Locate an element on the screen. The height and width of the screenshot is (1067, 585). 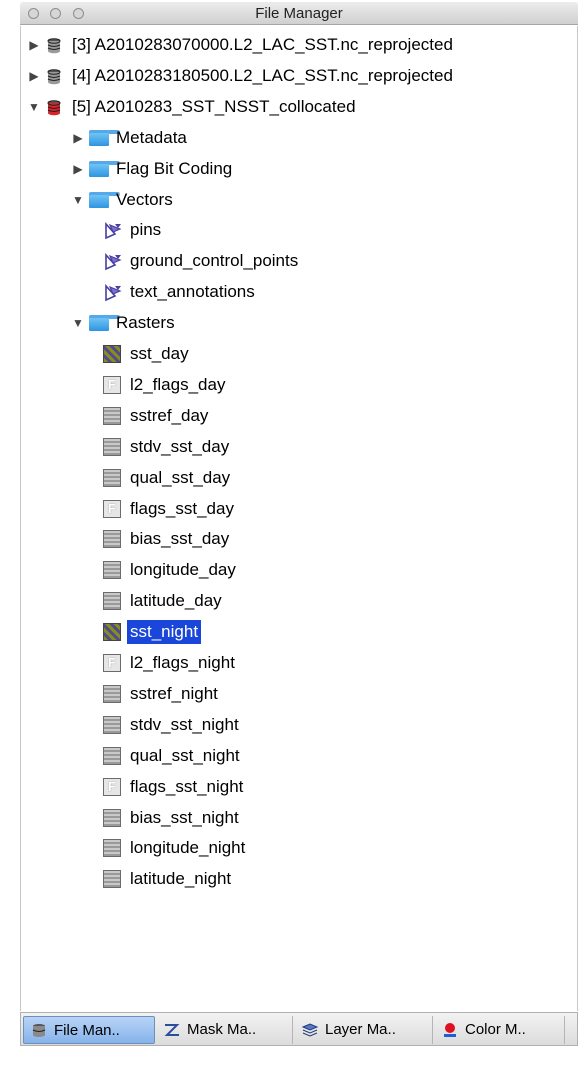
tab-label: Mask Ma.. is located at coordinates (222, 1029).